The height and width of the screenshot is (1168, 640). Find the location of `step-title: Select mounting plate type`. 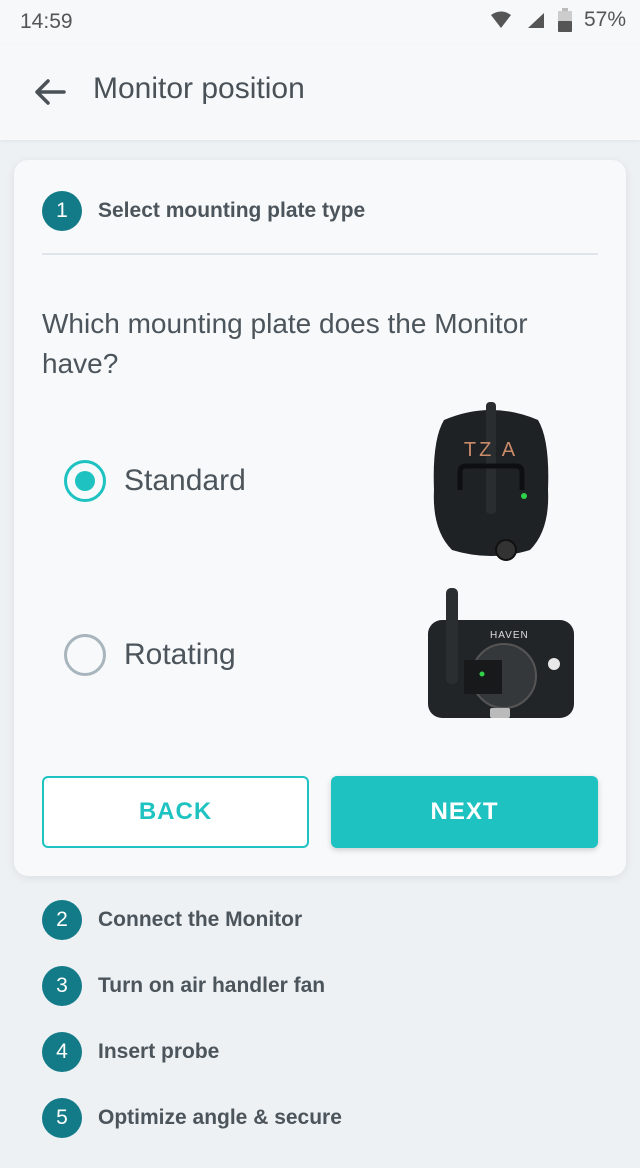

step-title: Select mounting plate type is located at coordinates (232, 210).